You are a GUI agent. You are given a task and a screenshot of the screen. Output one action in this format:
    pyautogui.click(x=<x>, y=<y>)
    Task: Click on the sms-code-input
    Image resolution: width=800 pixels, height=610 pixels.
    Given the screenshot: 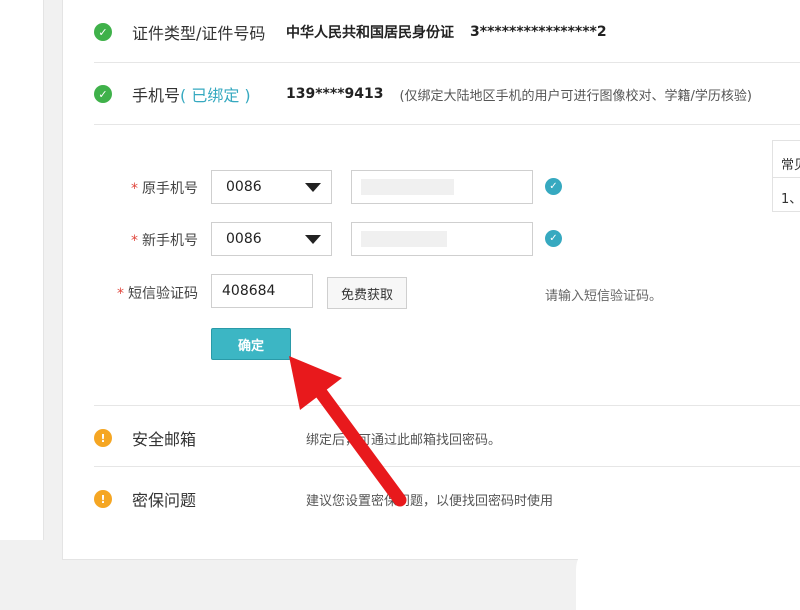 What is the action you would take?
    pyautogui.click(x=262, y=291)
    